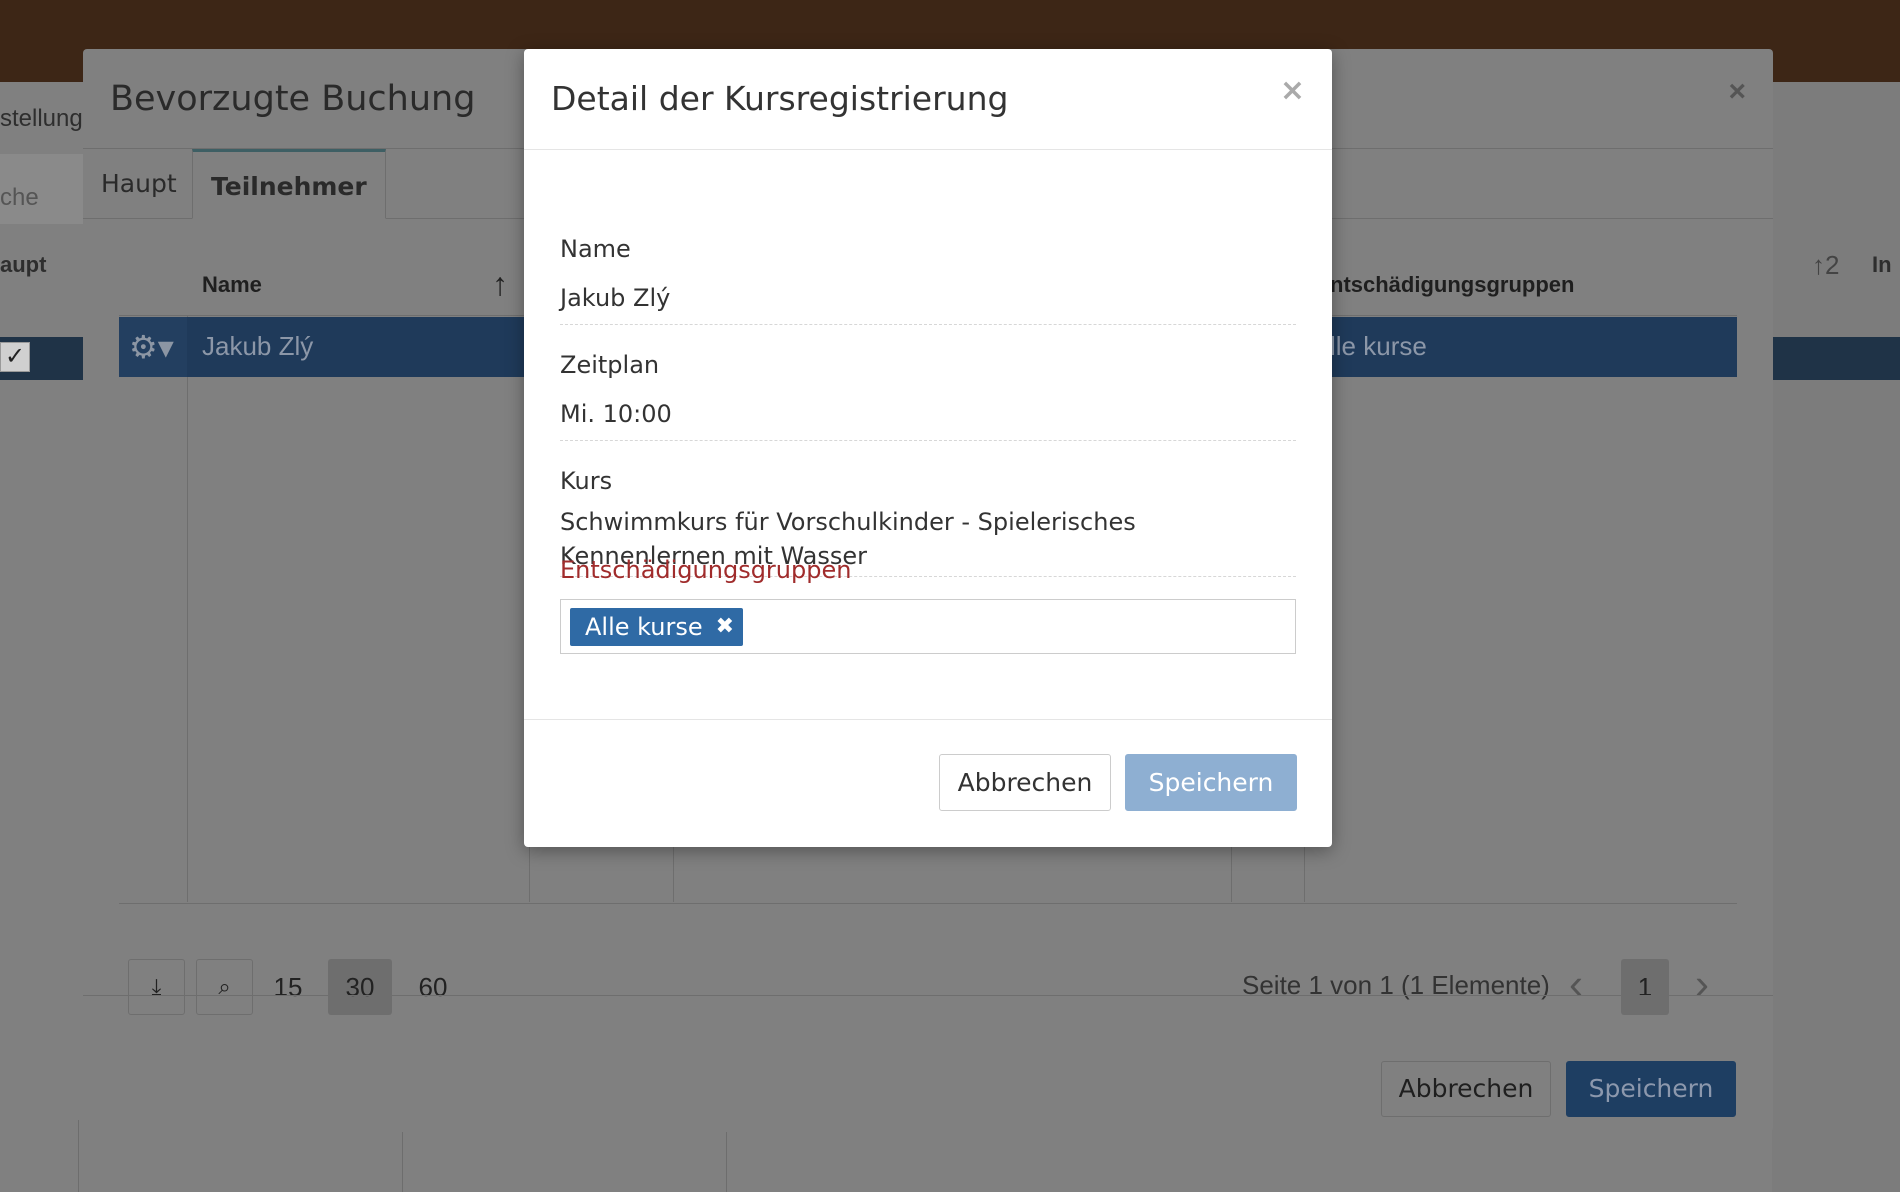 Image resolution: width=1900 pixels, height=1192 pixels. What do you see at coordinates (19, 197) in the screenshot?
I see `app-partial-search: che` at bounding box center [19, 197].